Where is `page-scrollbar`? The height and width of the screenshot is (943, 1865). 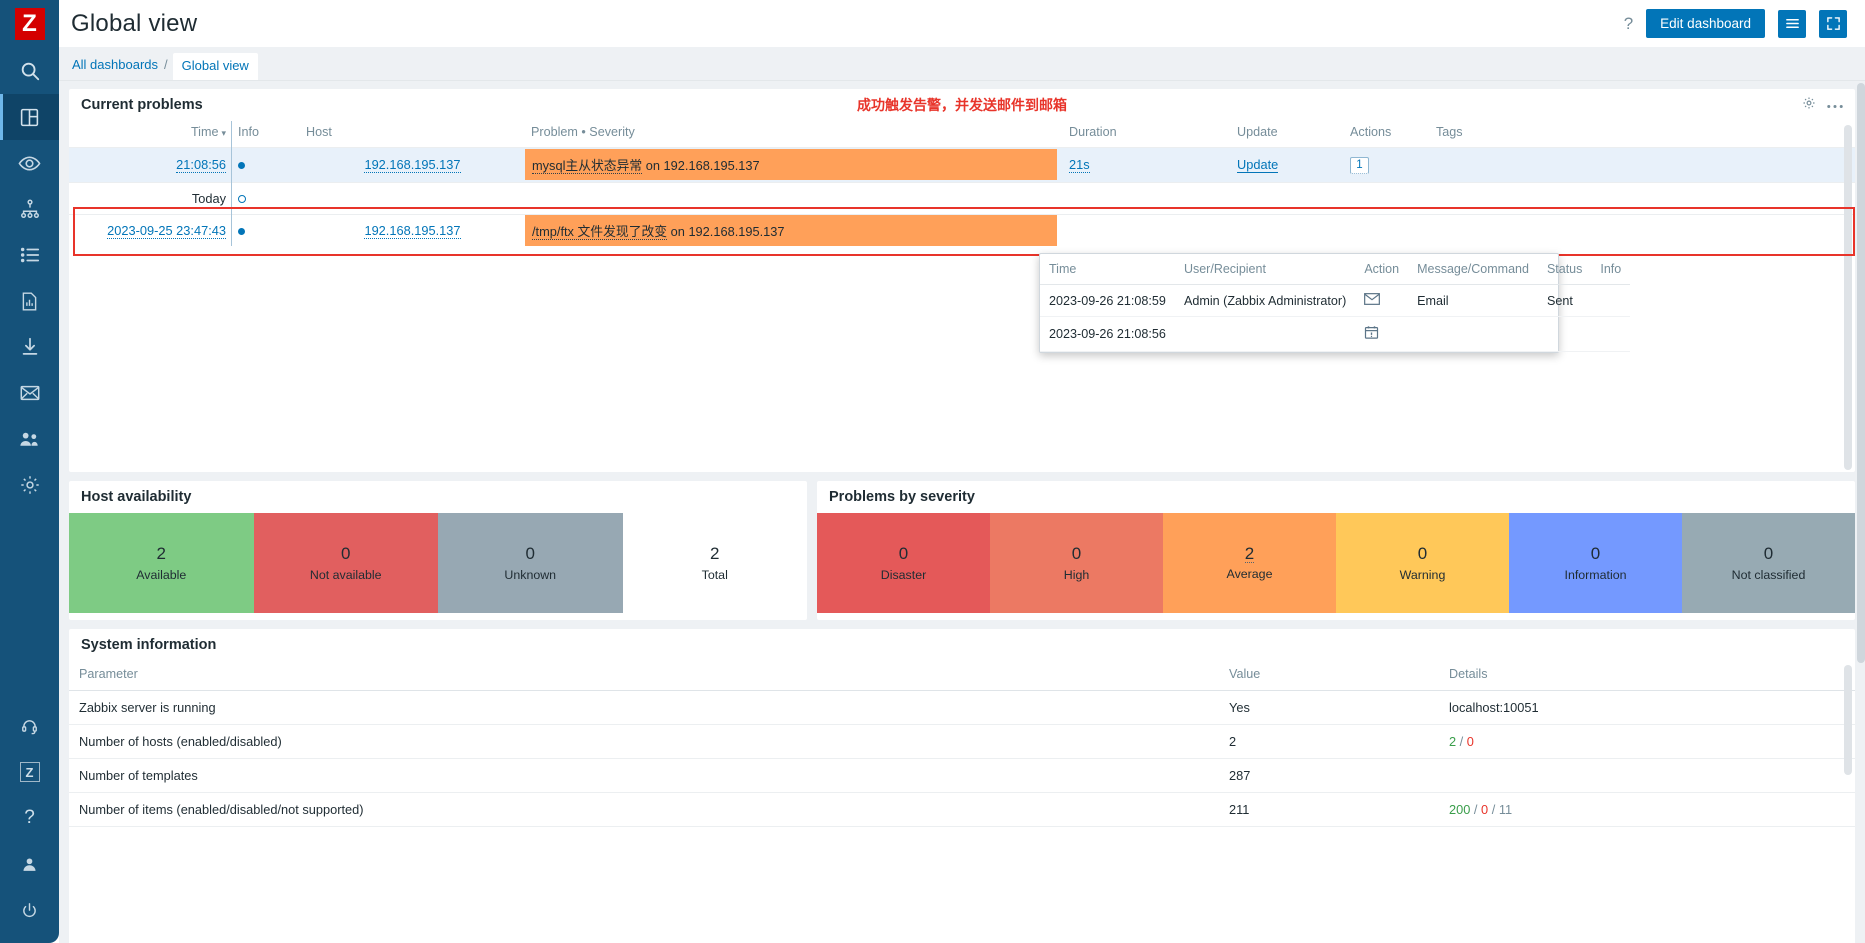
page-scrollbar is located at coordinates (1861, 373).